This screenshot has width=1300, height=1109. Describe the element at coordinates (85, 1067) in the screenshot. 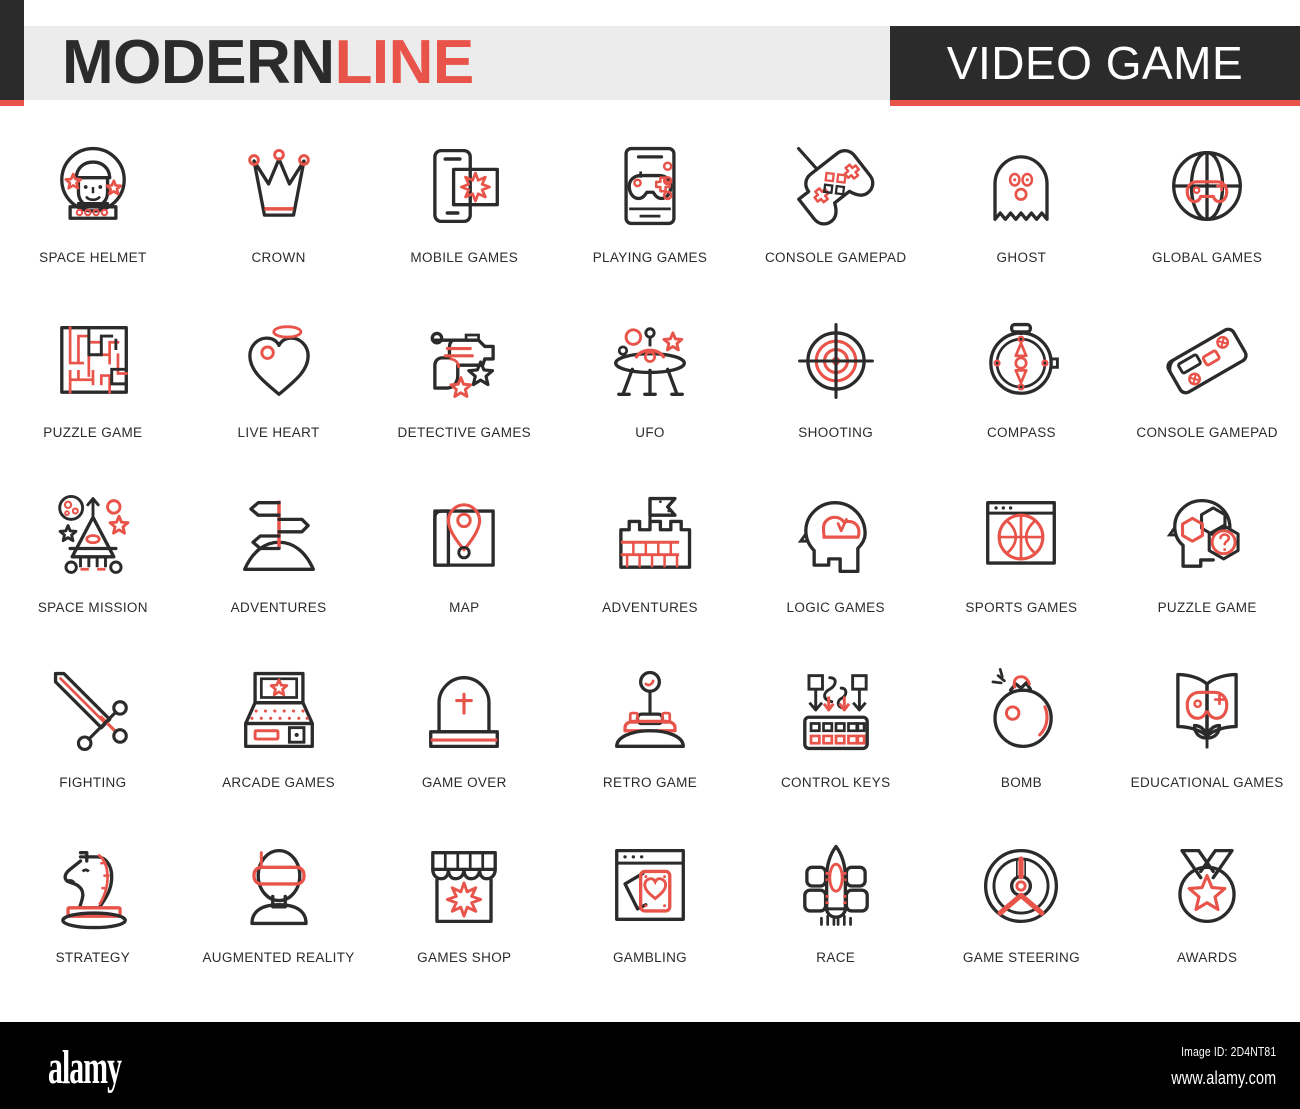

I see `alamy-logo: alamy` at that location.